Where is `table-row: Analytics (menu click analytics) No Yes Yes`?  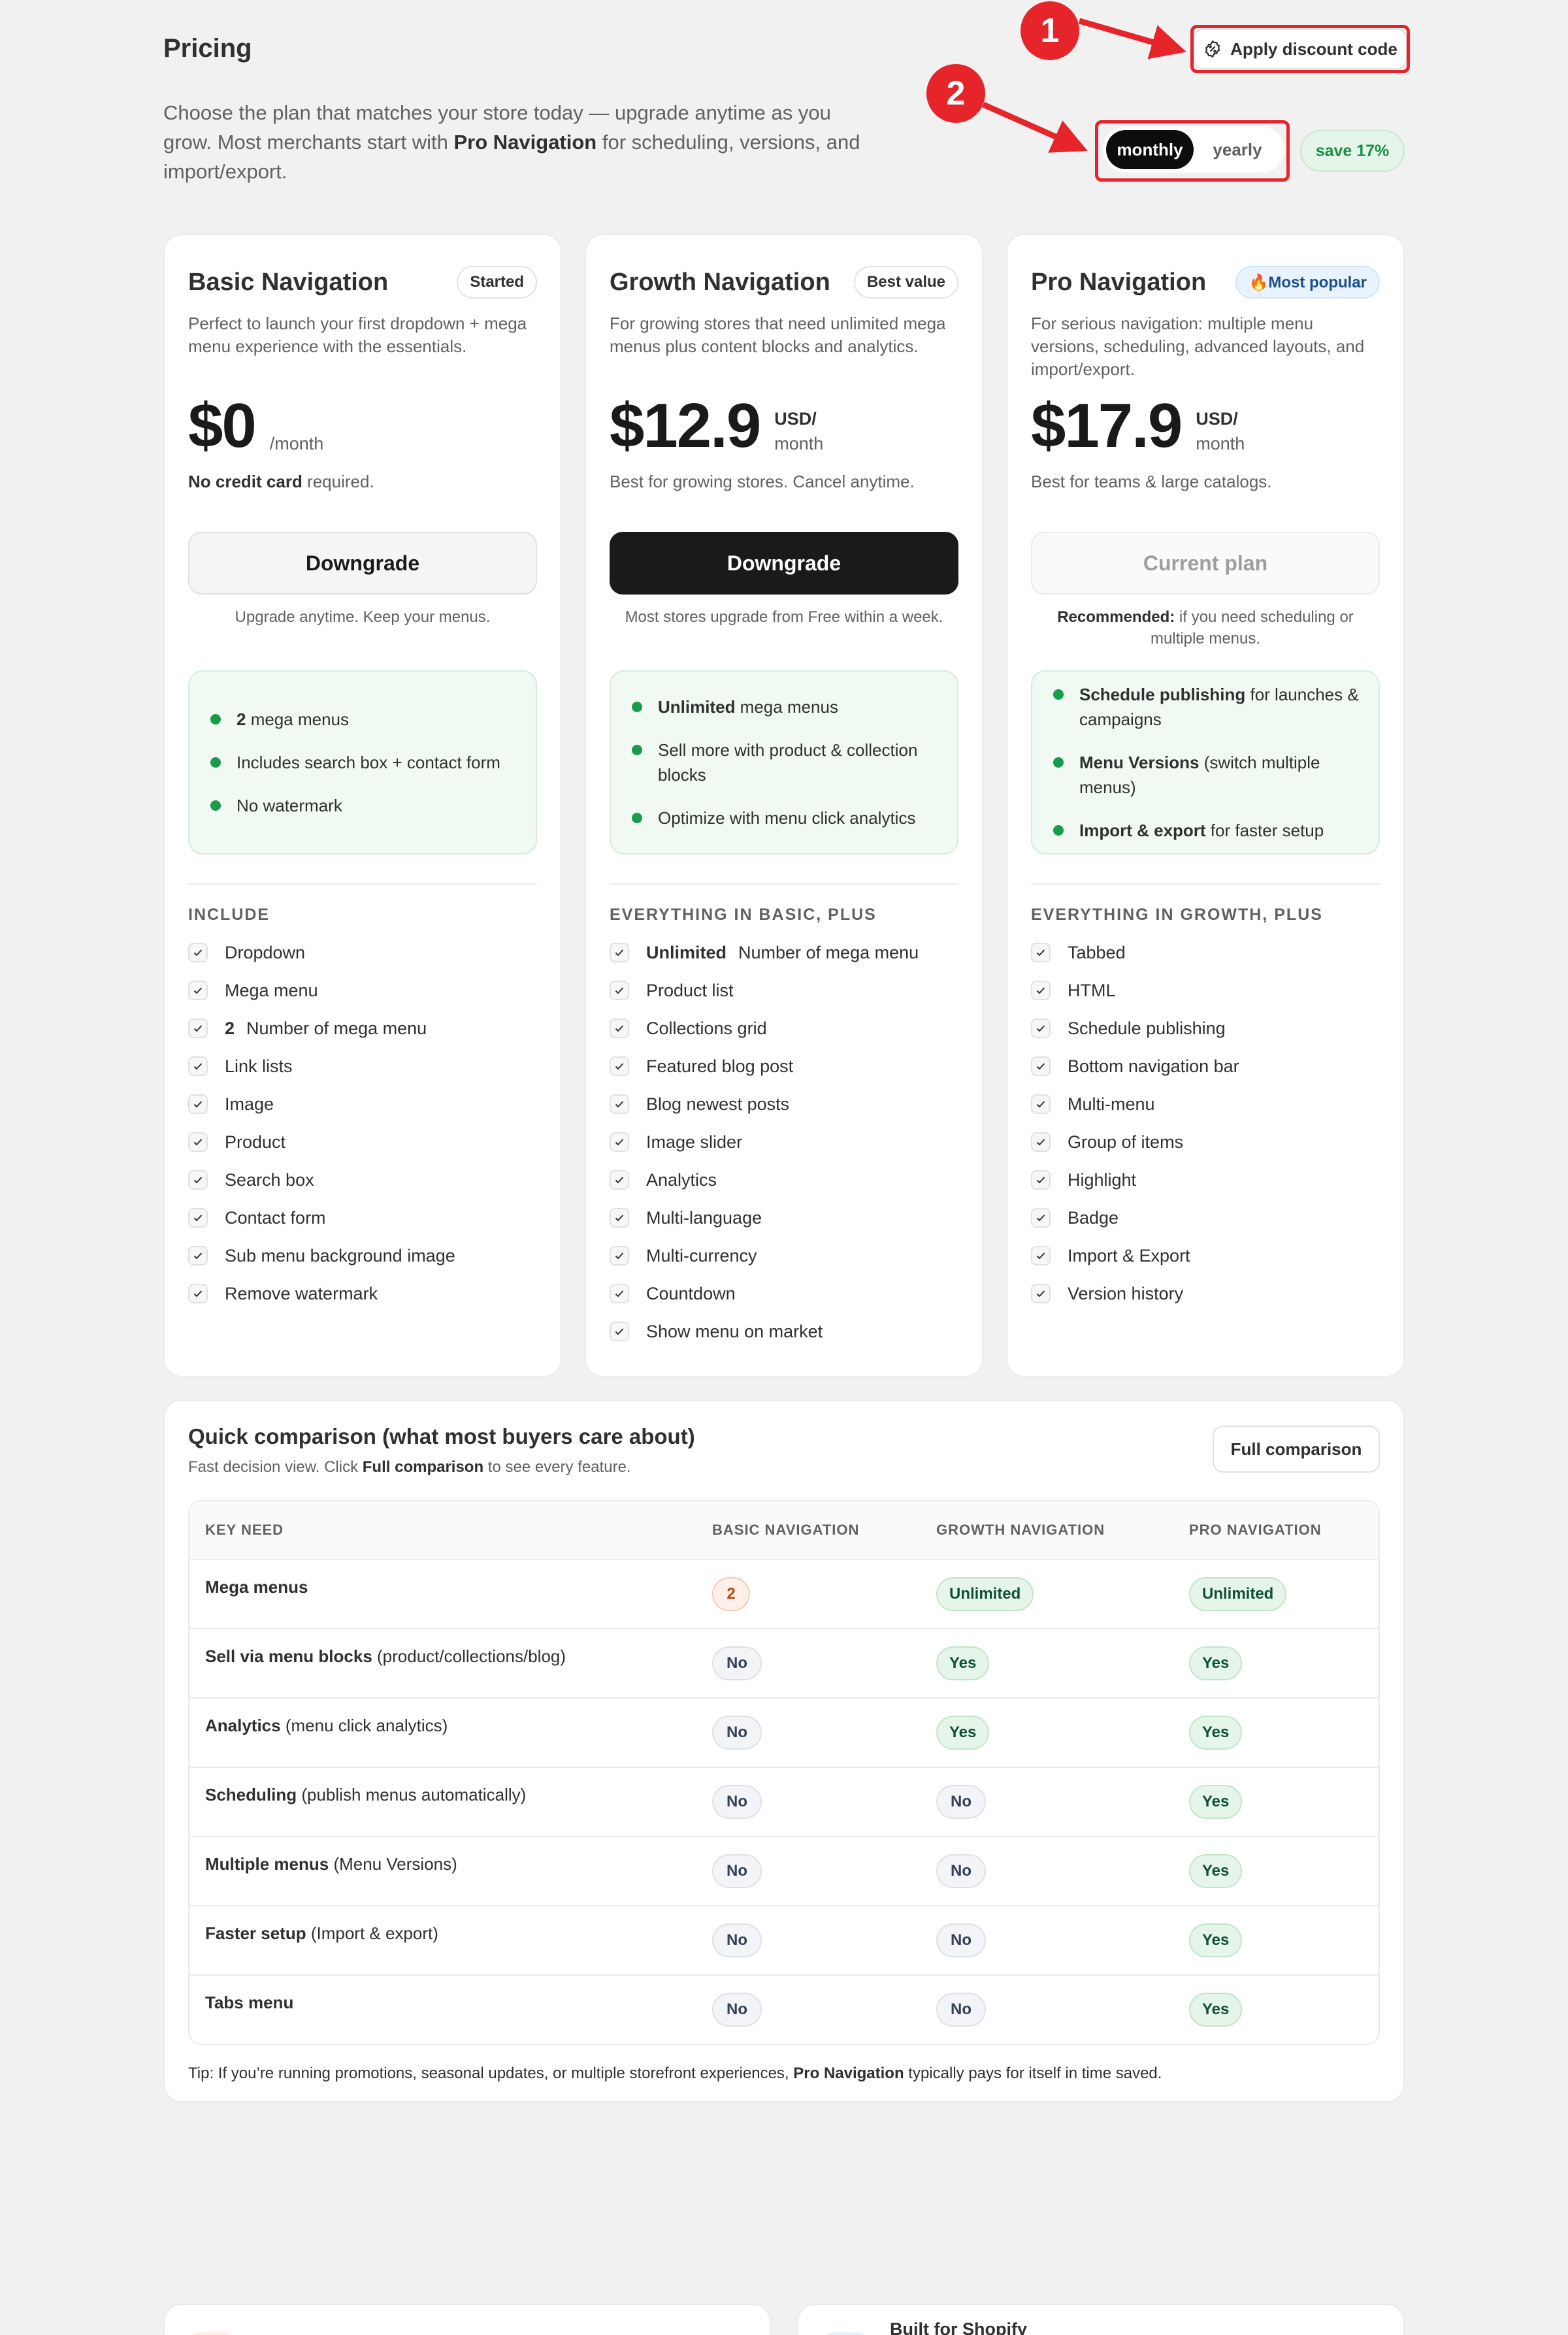
table-row: Analytics (menu click analytics) No Yes Yes is located at coordinates (784, 1732).